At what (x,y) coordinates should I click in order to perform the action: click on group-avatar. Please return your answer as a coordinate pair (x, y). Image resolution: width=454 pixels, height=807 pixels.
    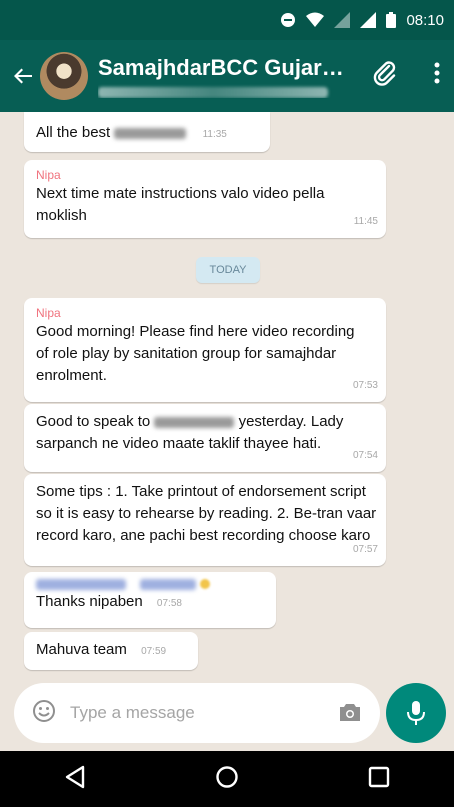
    Looking at the image, I should click on (64, 76).